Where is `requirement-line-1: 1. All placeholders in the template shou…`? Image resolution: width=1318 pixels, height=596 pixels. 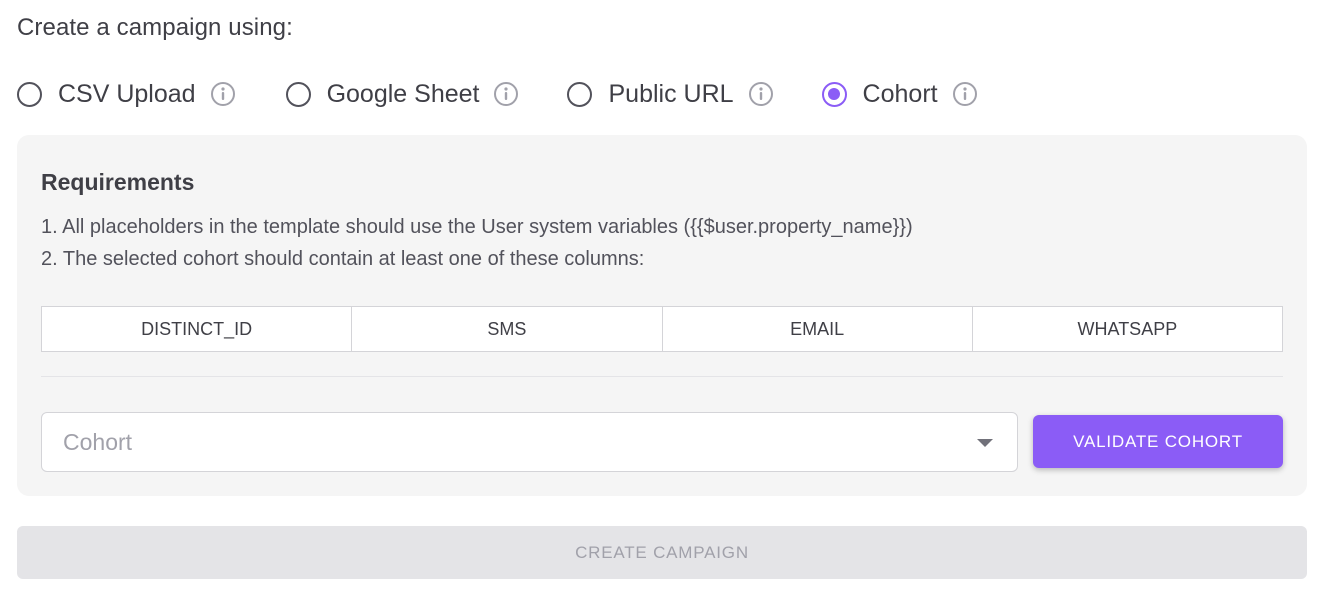
requirement-line-1: 1. All placeholders in the template shou… is located at coordinates (477, 227).